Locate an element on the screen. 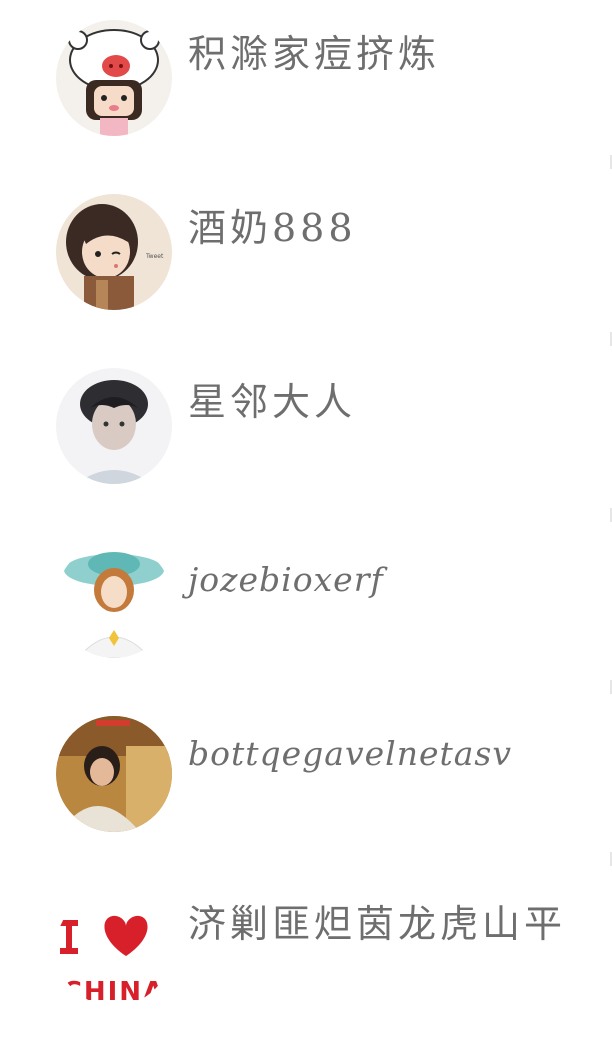  cartoon-pig-hat-avatar-icon is located at coordinates (114, 78).